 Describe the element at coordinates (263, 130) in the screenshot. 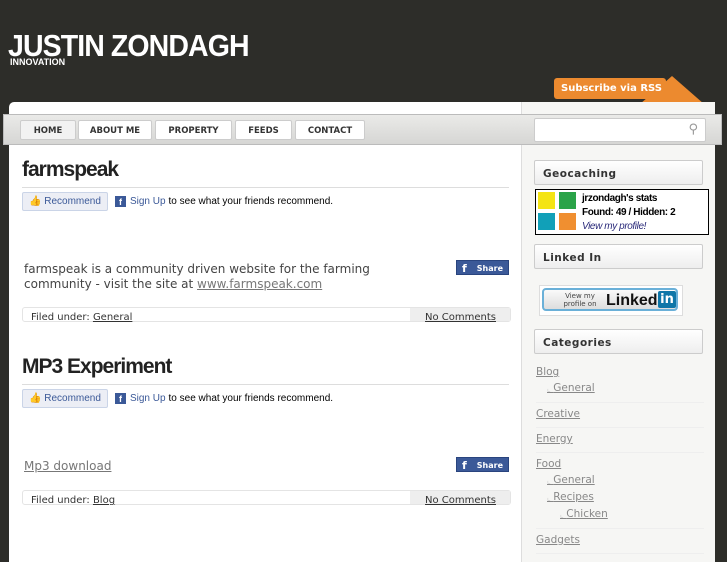

I see `nav-feeds: FEEDS` at that location.